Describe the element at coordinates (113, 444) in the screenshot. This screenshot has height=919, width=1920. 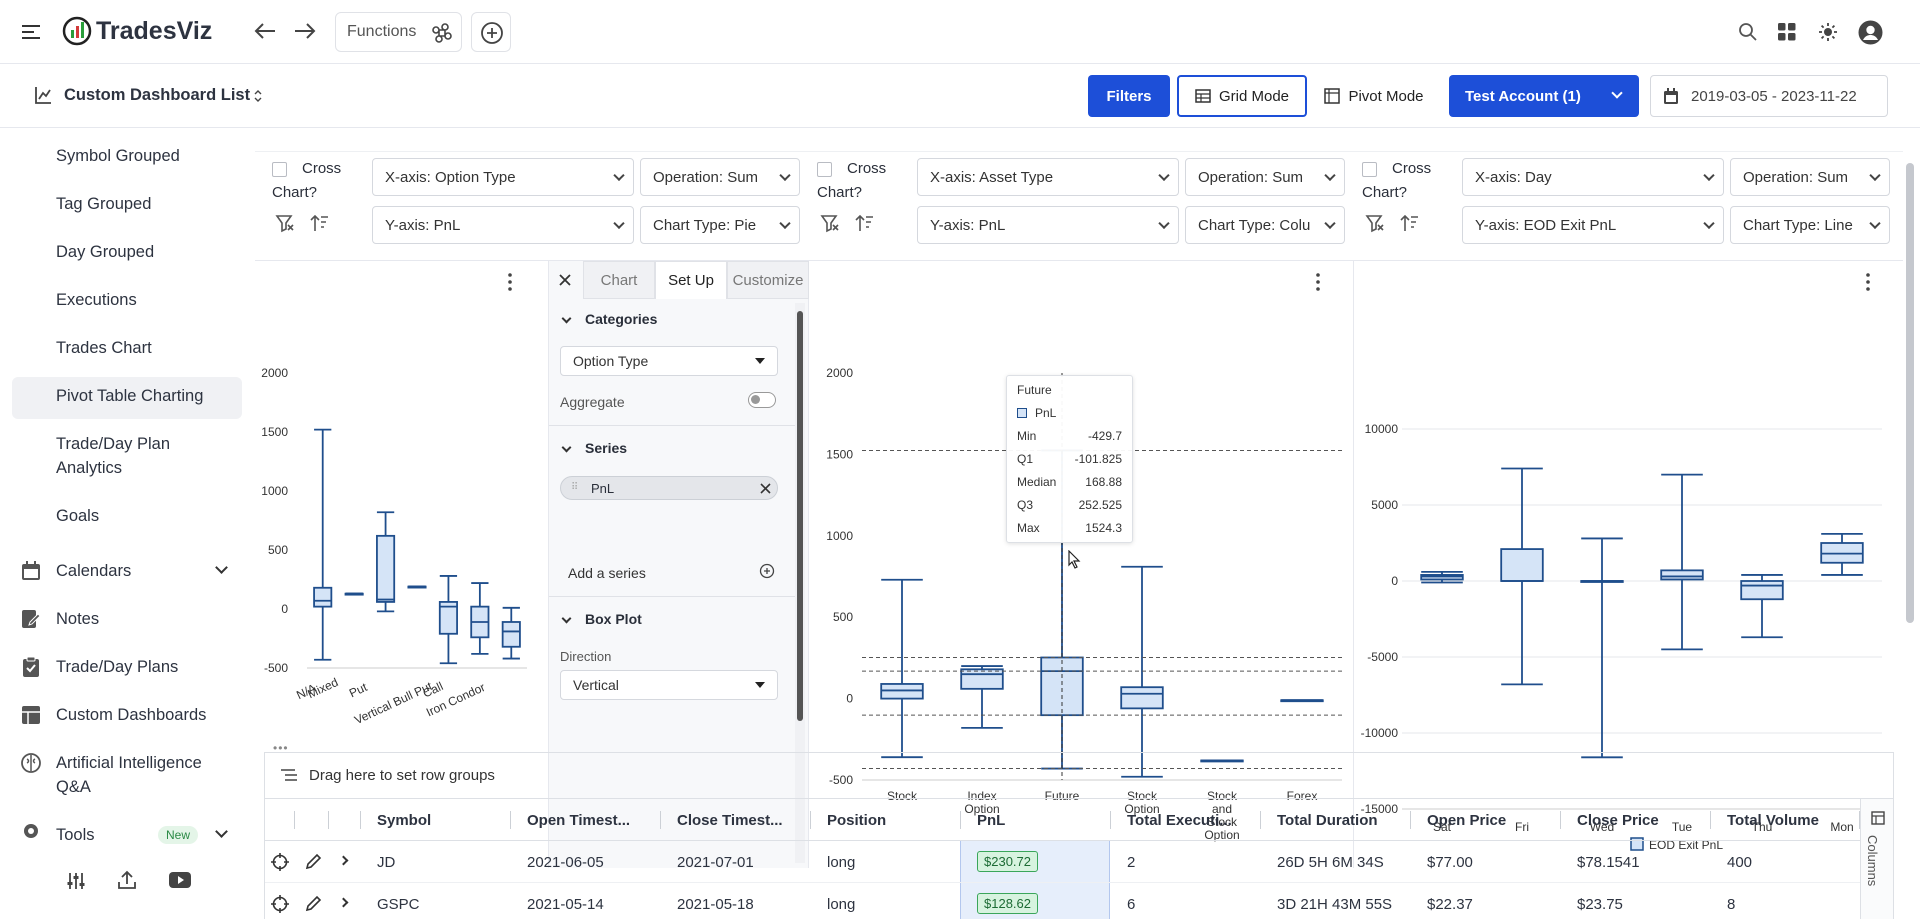
I see `sidebar-item-trade-day-plan: Trade/Day Plan` at that location.